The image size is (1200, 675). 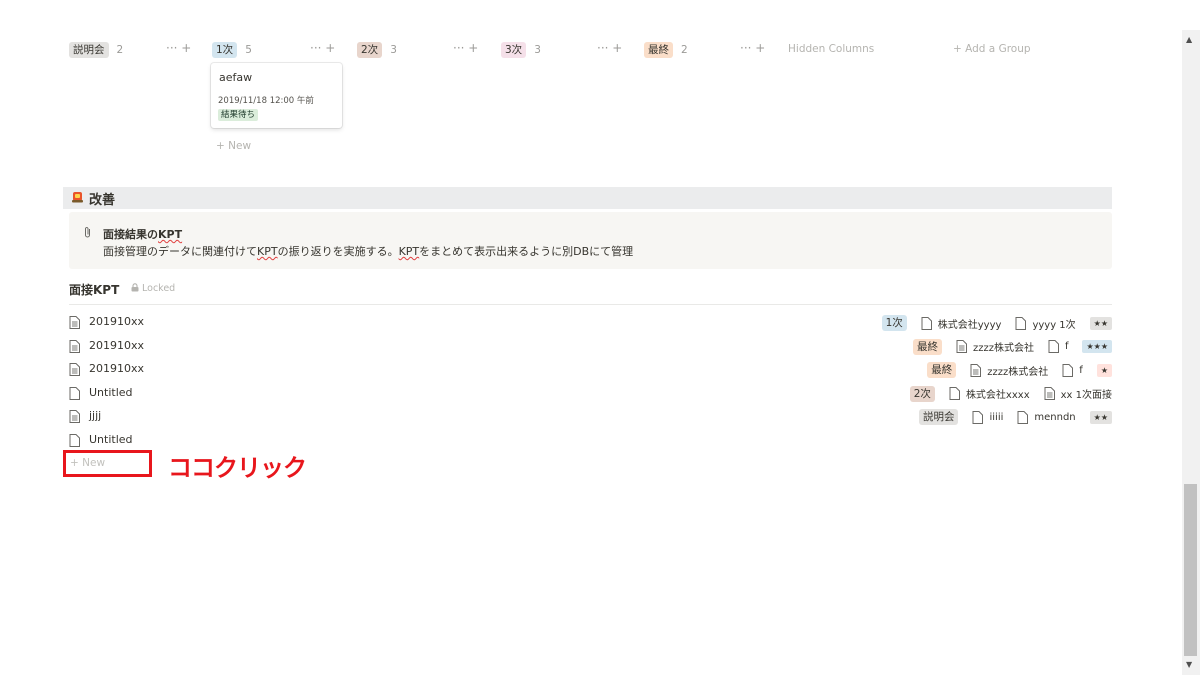 I want to click on database-title: 面接KPT, so click(x=94, y=289).